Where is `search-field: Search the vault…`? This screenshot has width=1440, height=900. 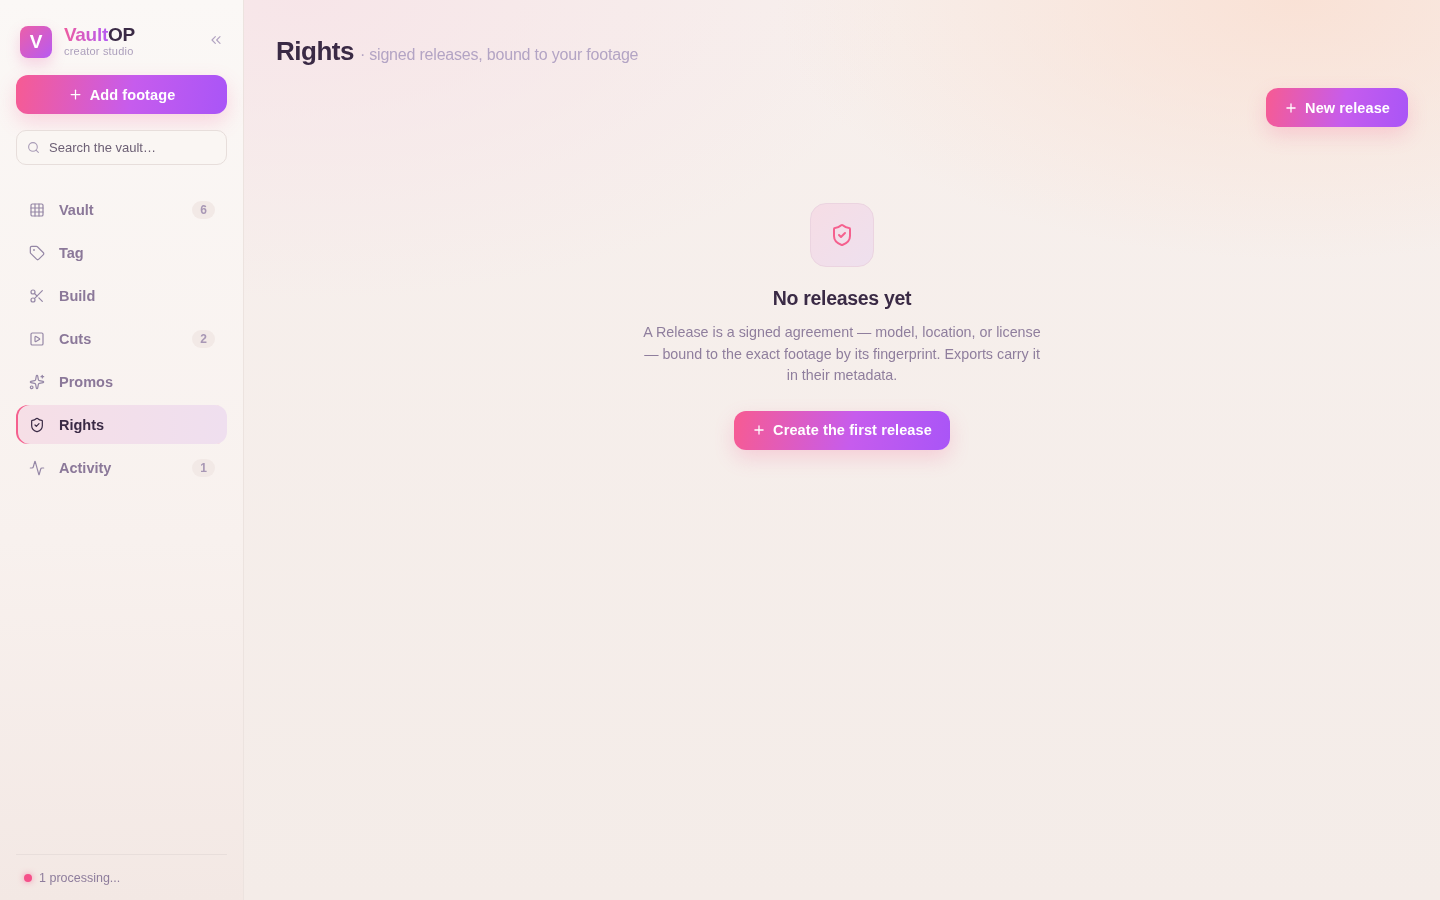
search-field: Search the vault… is located at coordinates (121, 147).